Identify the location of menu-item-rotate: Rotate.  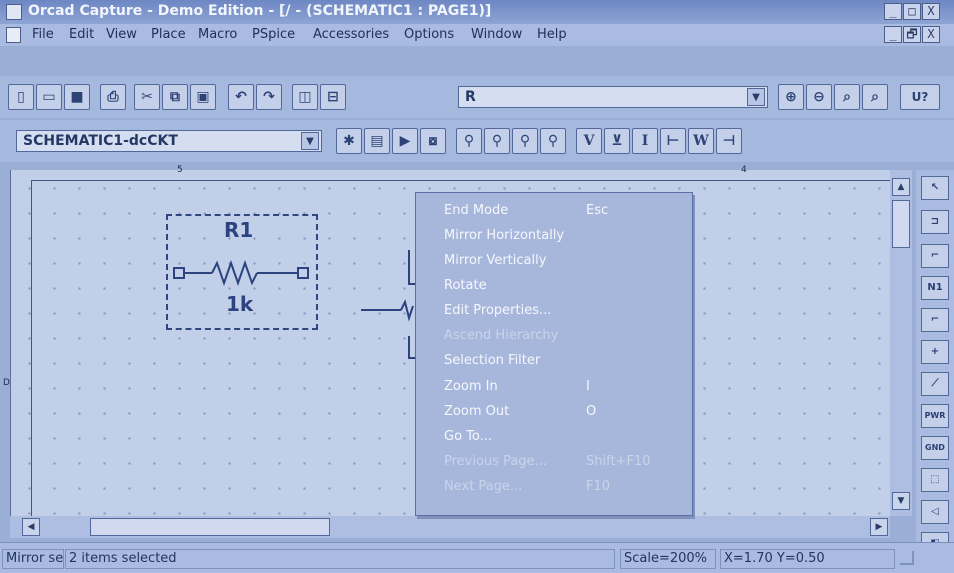
(465, 285).